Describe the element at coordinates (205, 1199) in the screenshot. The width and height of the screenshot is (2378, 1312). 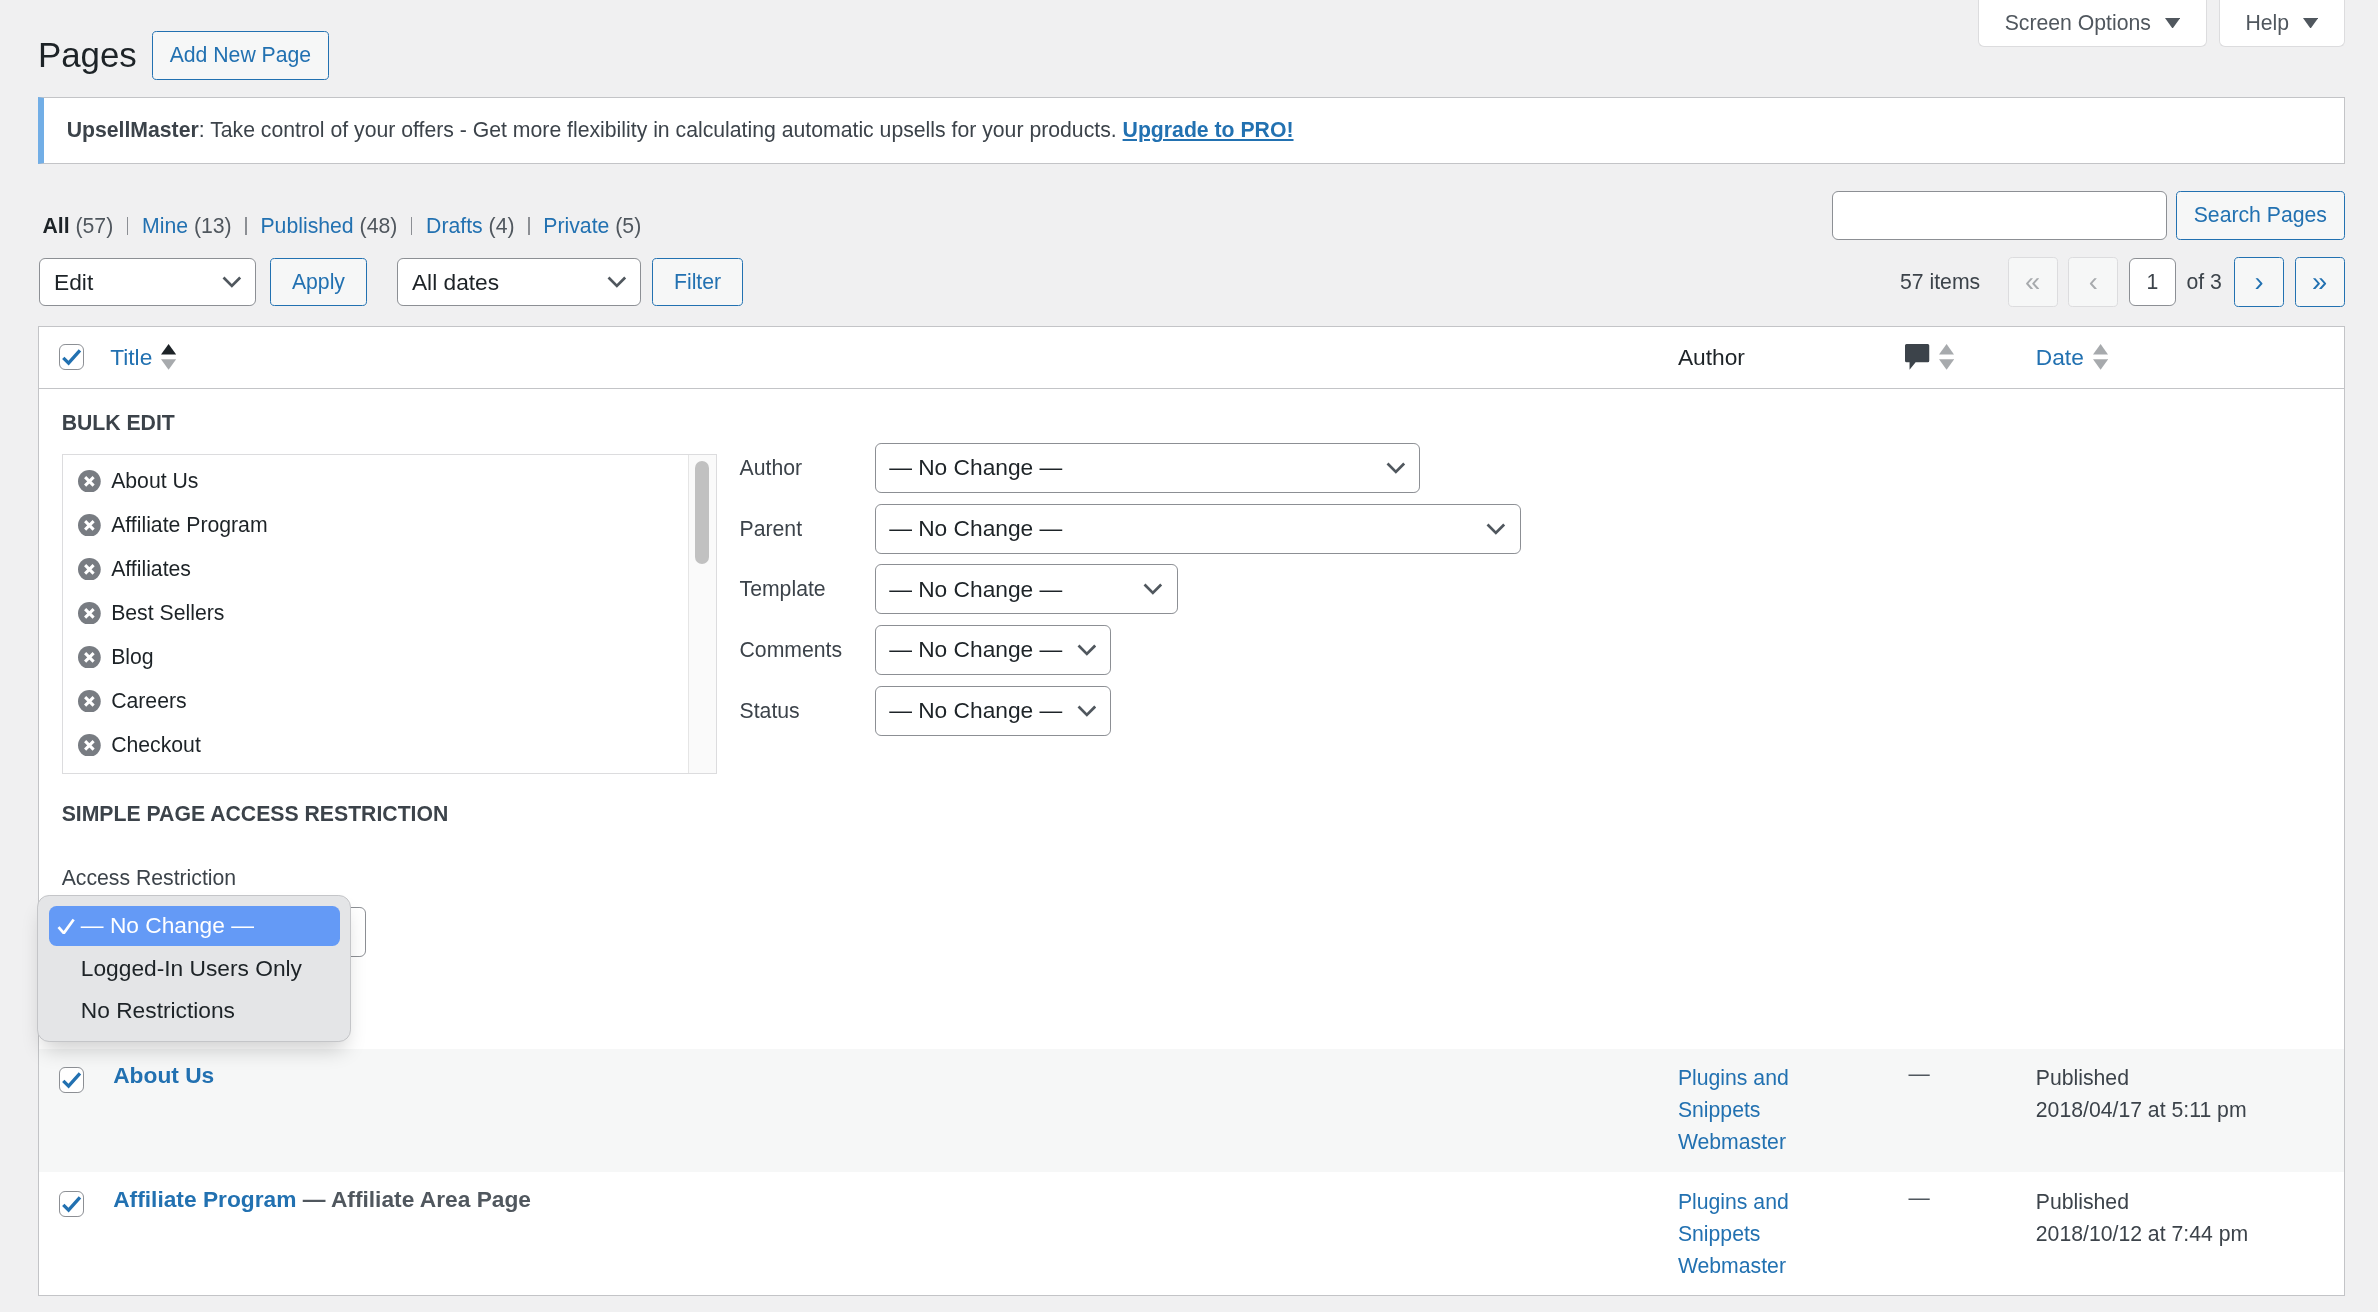
I see `page-title-link: Affiliate Program` at that location.